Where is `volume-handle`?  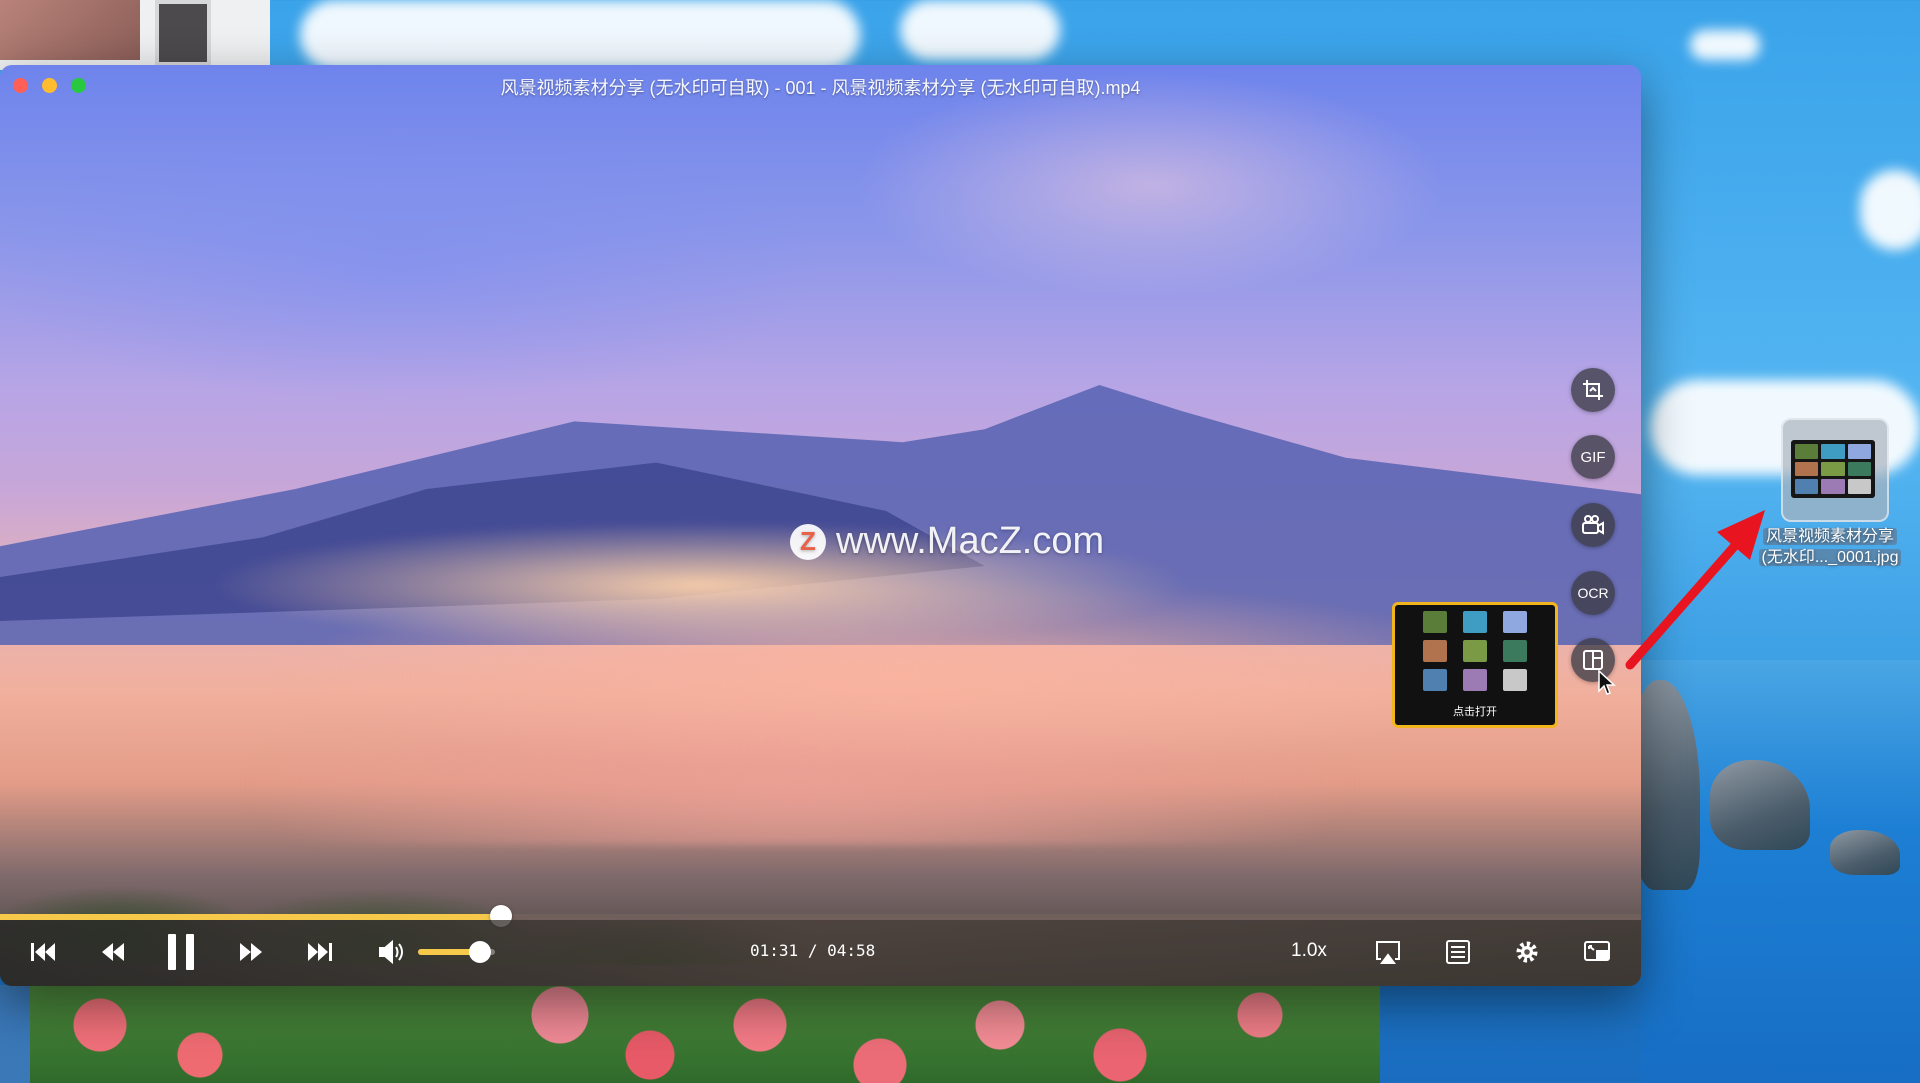 volume-handle is located at coordinates (479, 952).